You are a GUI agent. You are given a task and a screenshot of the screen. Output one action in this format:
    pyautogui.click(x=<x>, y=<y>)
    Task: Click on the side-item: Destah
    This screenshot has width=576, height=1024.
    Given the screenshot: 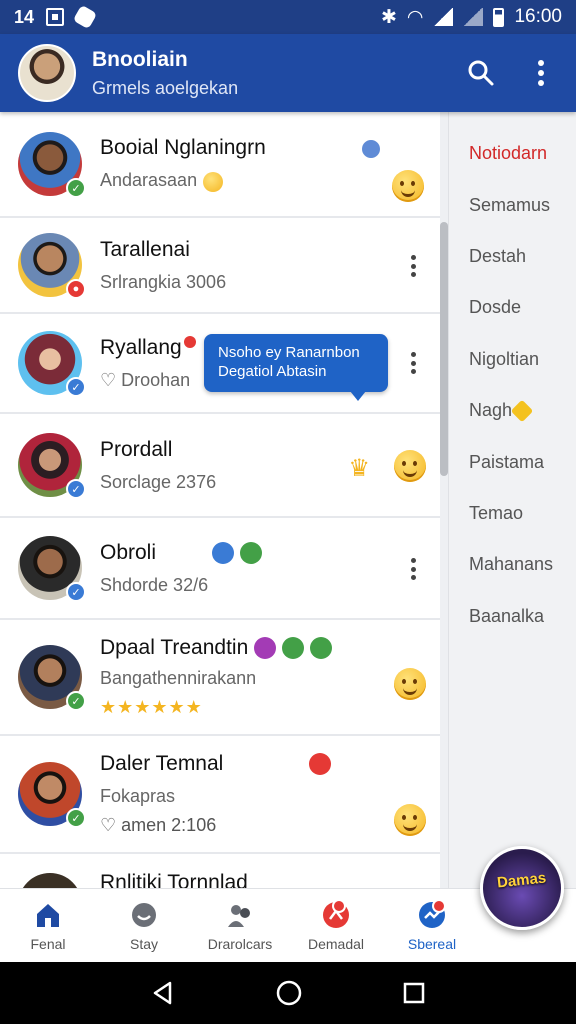 What is the action you would take?
    pyautogui.click(x=512, y=256)
    